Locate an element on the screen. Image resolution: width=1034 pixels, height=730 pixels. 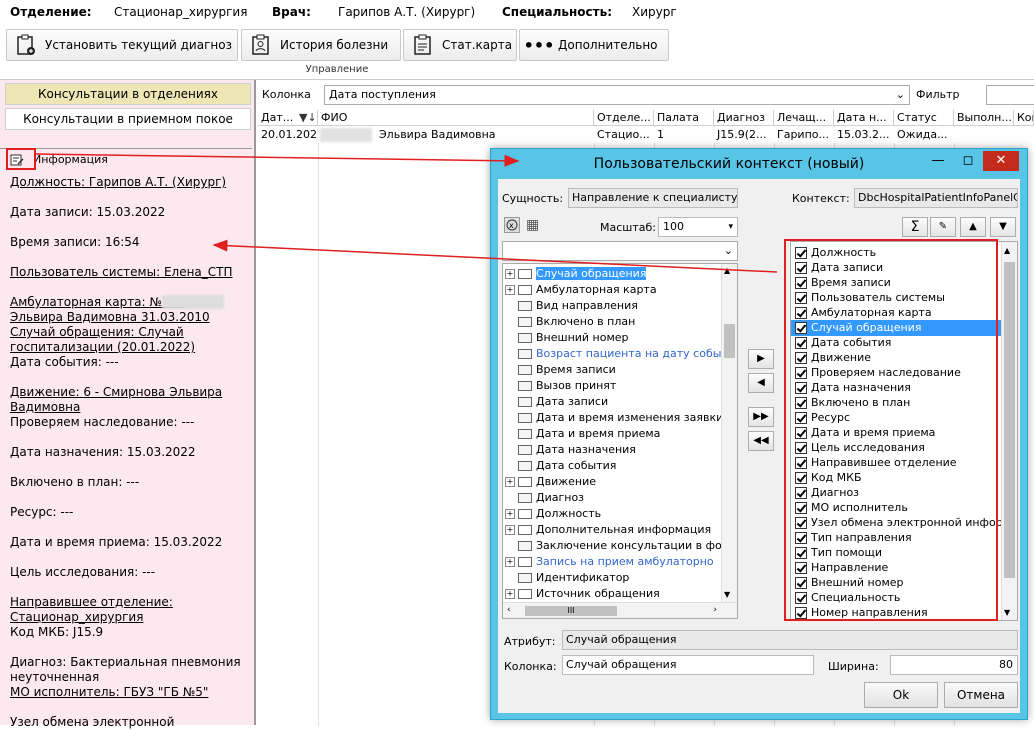
arrow-info-to-dialog is located at coordinates (277, 160).